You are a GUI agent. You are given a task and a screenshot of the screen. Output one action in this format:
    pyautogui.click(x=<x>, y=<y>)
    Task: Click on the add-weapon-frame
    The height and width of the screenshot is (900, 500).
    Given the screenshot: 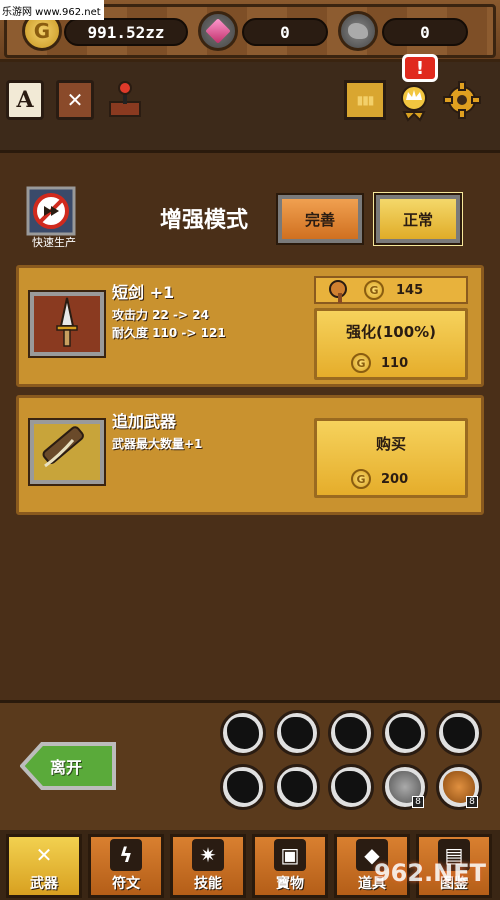 What is the action you would take?
    pyautogui.click(x=67, y=452)
    